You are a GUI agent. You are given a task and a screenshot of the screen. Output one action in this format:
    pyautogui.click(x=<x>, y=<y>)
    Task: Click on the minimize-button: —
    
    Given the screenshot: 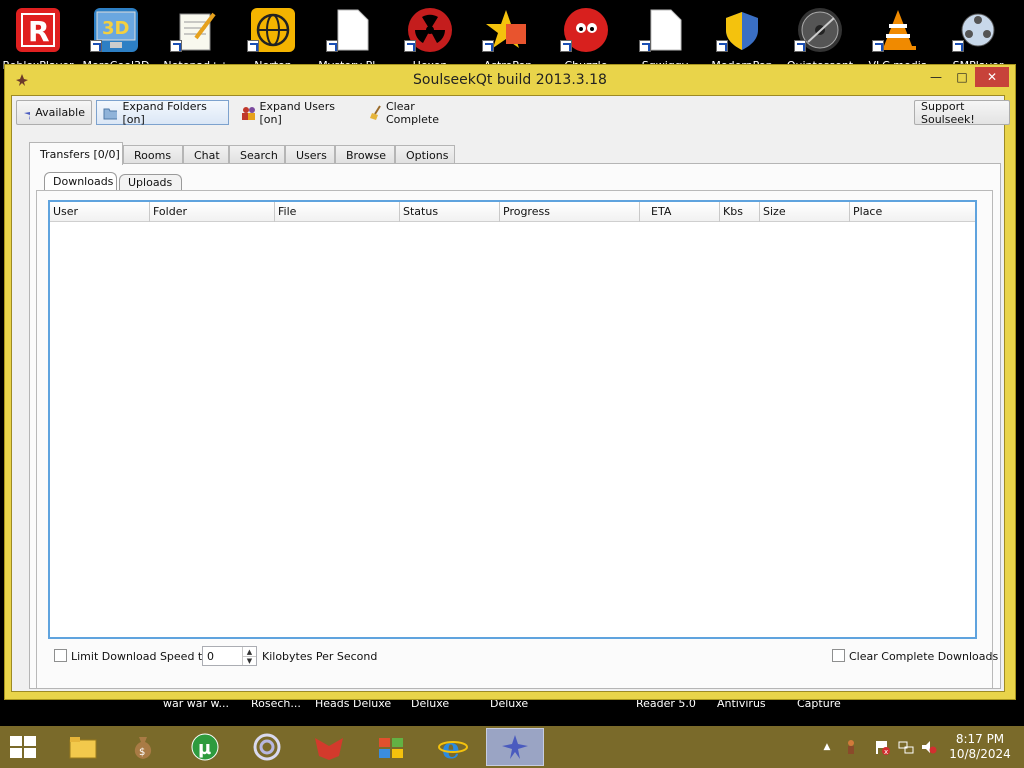 What is the action you would take?
    pyautogui.click(x=936, y=77)
    